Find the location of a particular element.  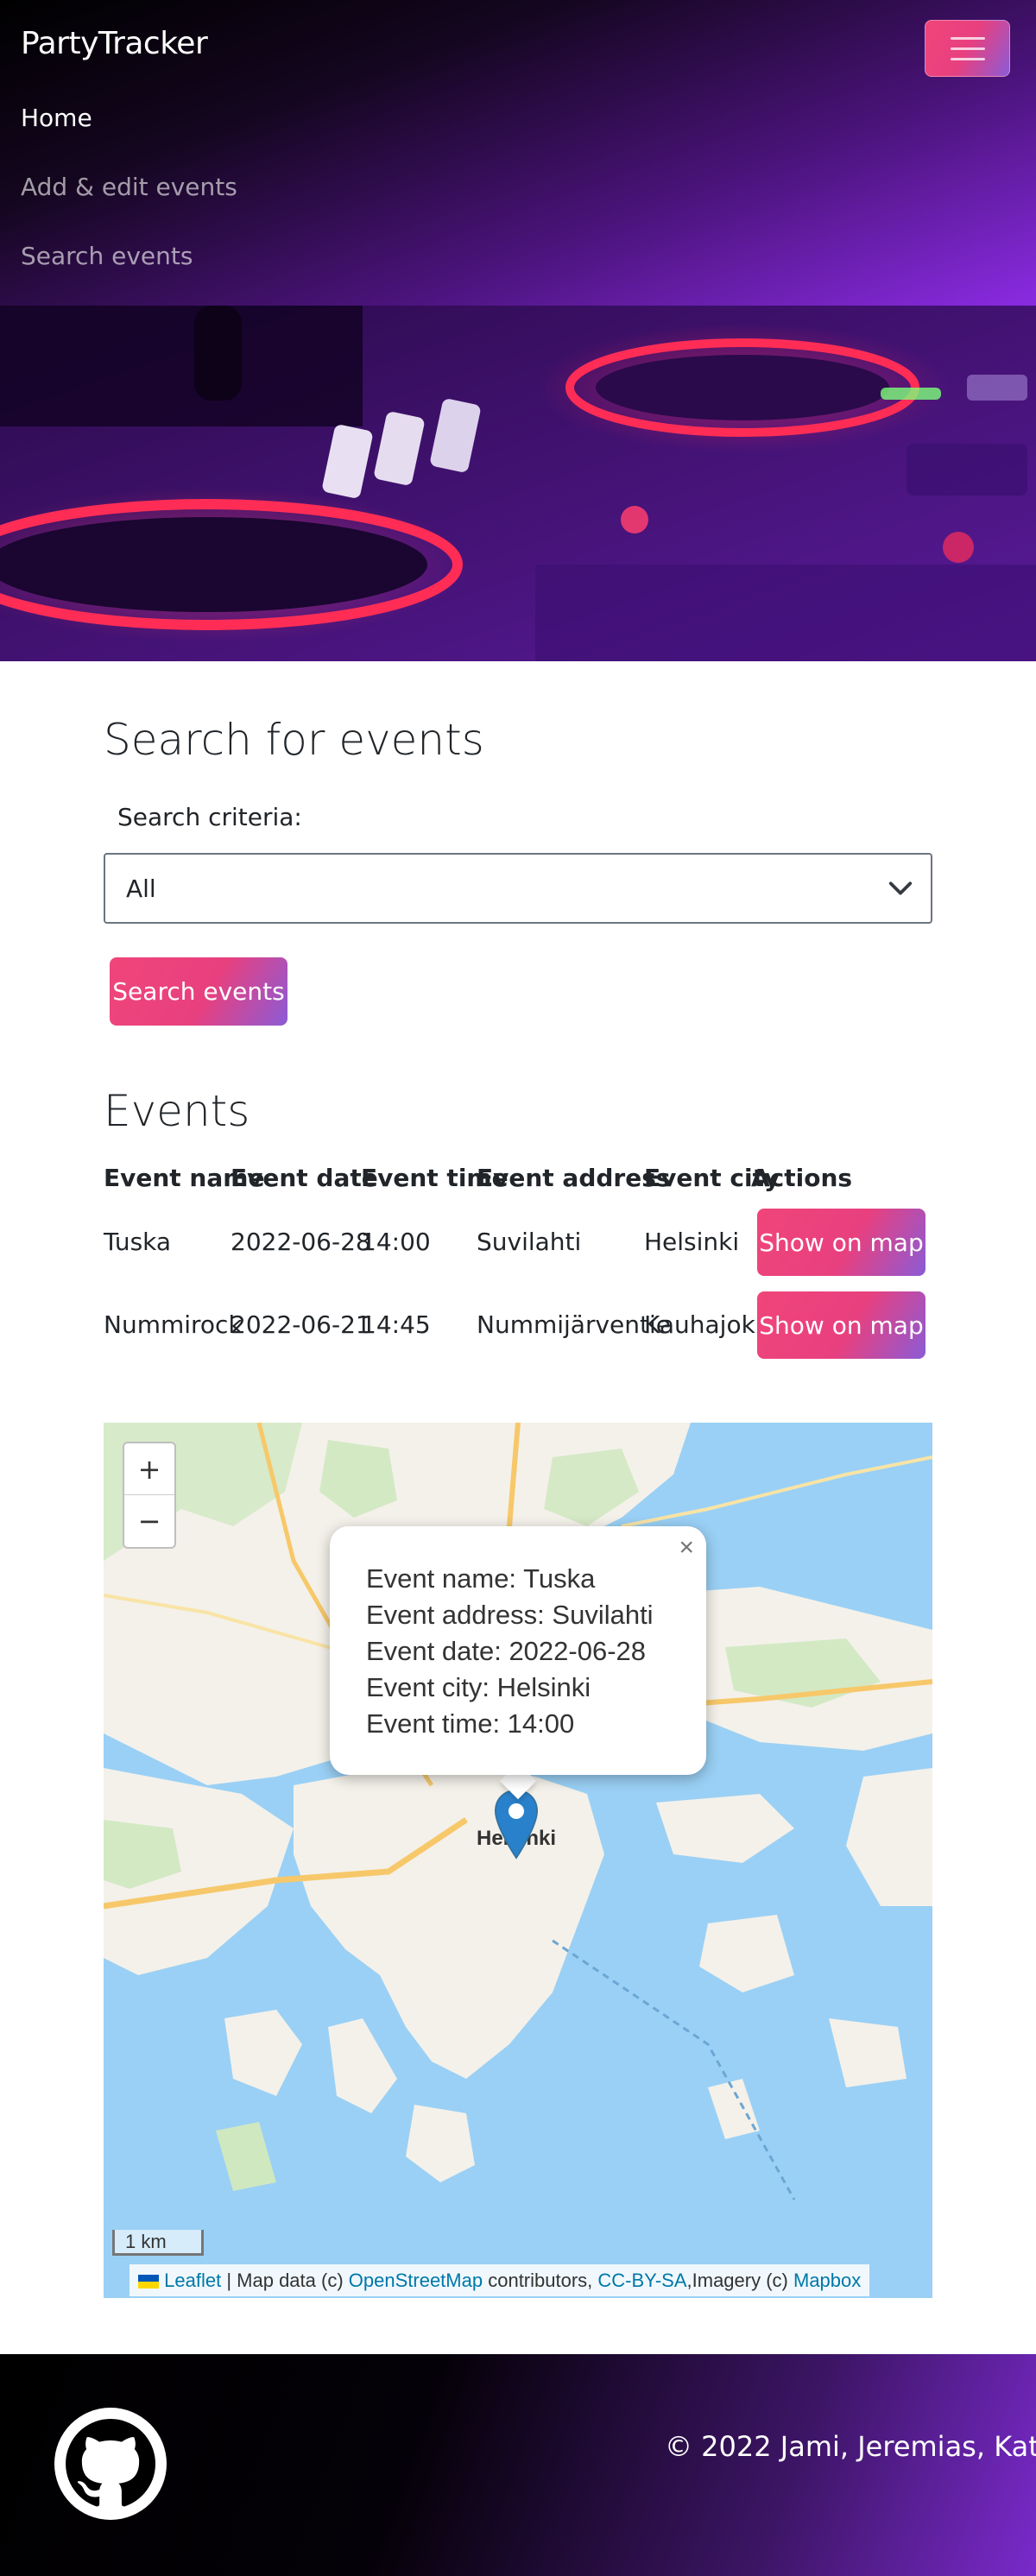

event-date-cell: 2022-06-28 is located at coordinates (301, 1242).